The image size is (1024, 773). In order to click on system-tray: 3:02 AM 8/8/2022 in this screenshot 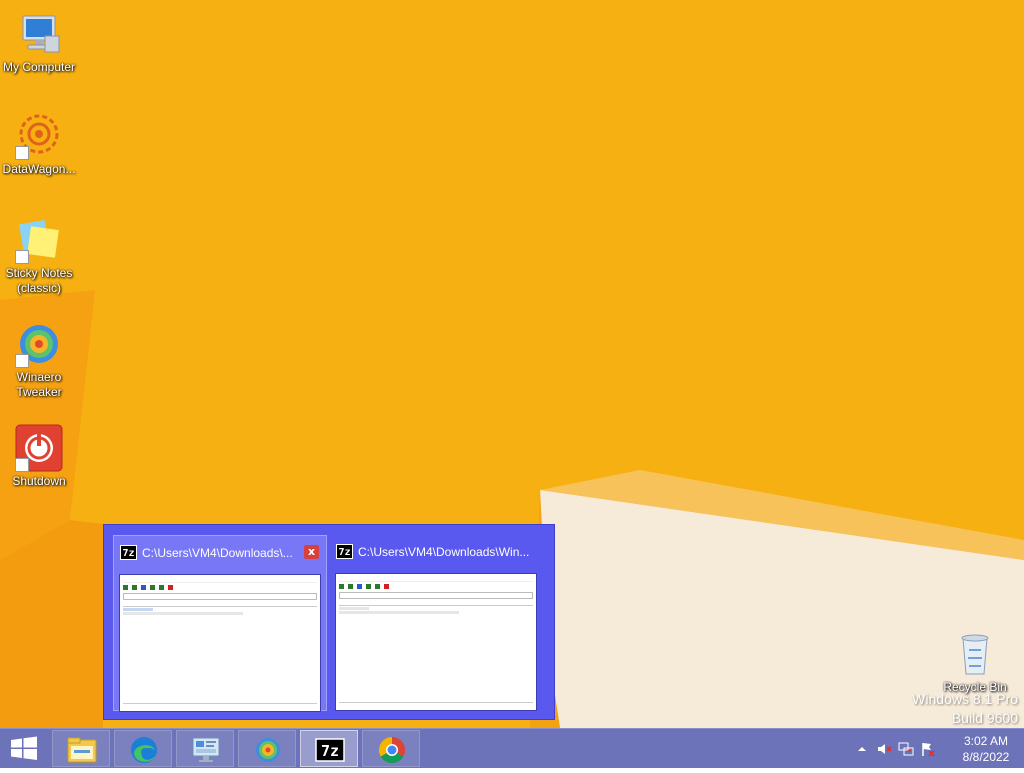, I will do `click(934, 748)`.